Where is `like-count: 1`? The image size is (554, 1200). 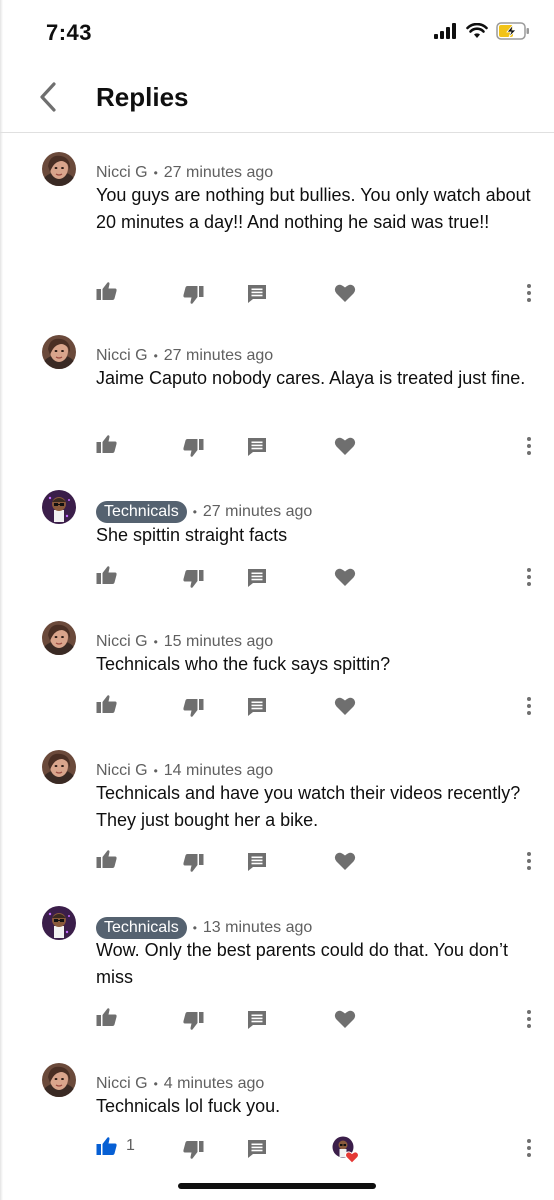 like-count: 1 is located at coordinates (130, 1145).